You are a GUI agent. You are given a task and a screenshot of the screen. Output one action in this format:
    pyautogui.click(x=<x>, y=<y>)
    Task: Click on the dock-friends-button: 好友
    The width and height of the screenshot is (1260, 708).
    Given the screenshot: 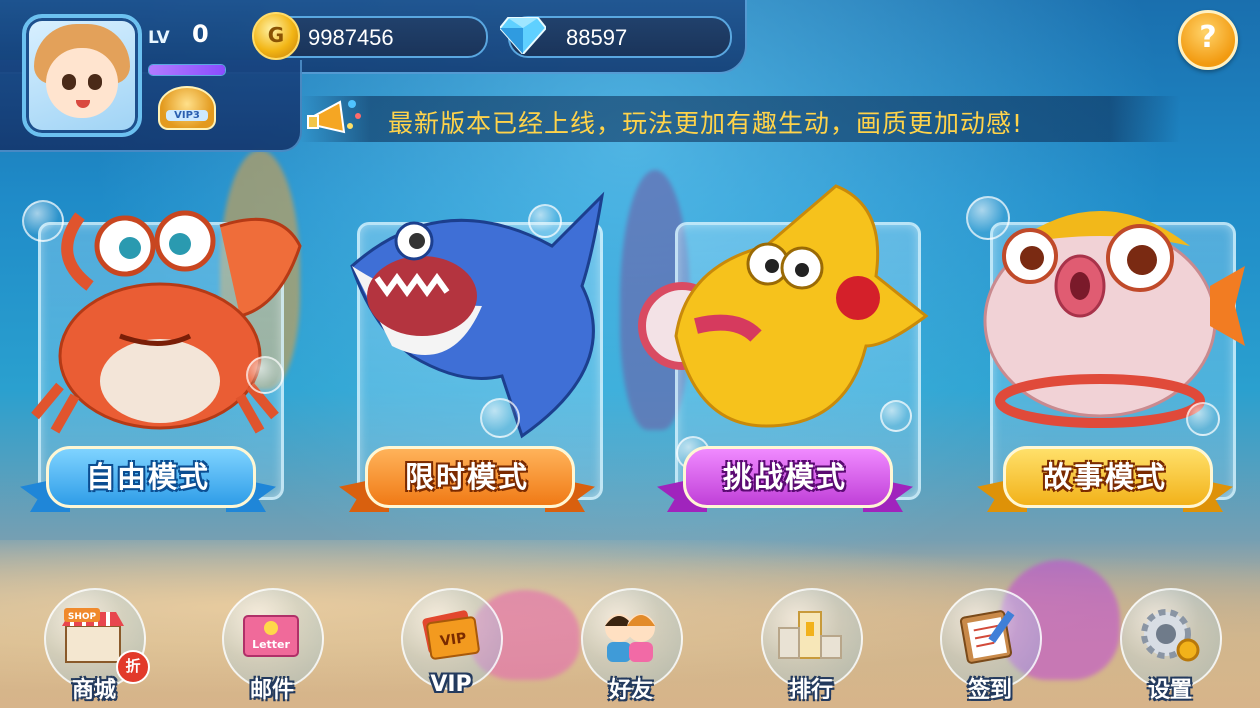 What is the action you would take?
    pyautogui.click(x=632, y=648)
    